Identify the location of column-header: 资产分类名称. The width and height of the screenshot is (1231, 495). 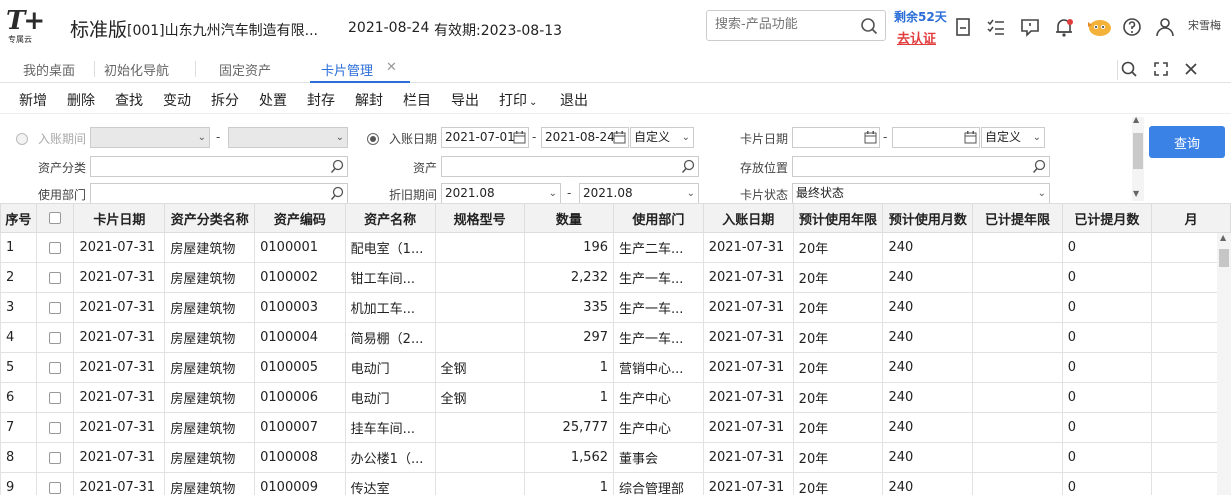
(210, 218).